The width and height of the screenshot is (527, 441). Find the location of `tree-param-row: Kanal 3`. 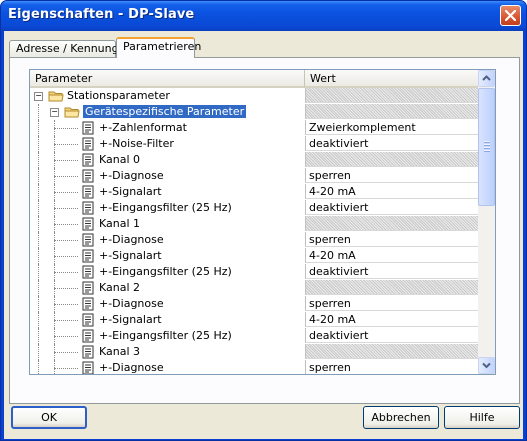

tree-param-row: Kanal 3 is located at coordinates (262, 352).